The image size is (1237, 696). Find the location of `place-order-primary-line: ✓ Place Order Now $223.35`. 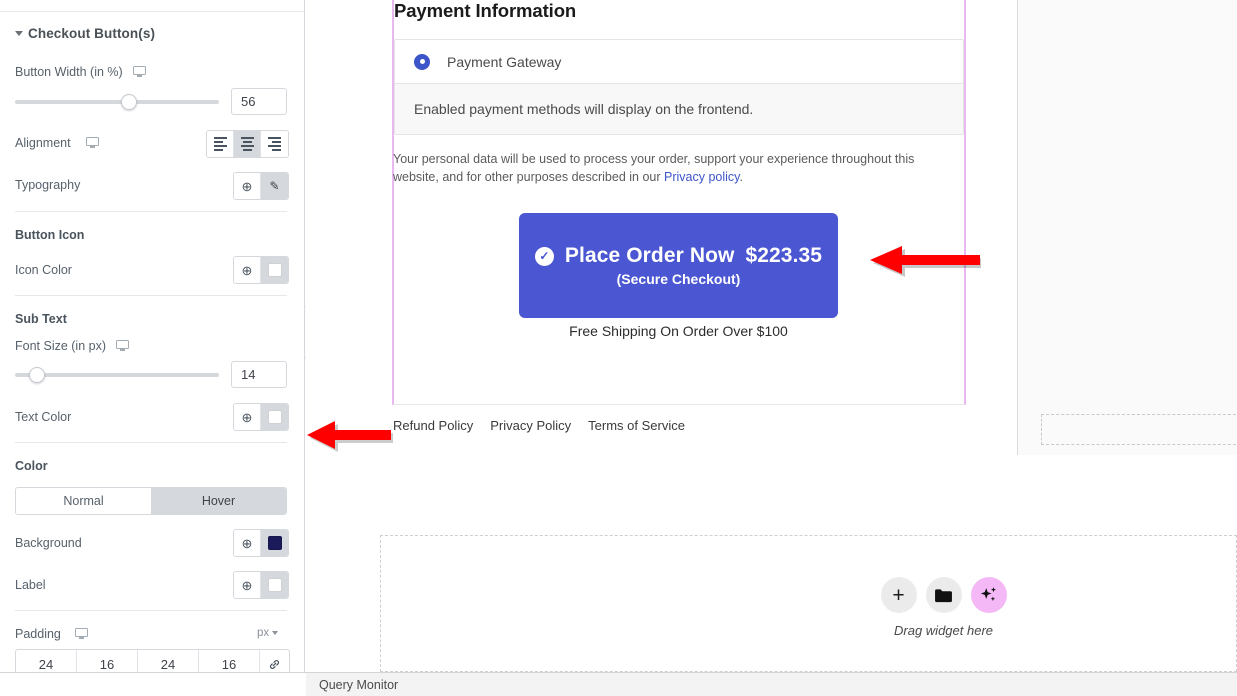

place-order-primary-line: ✓ Place Order Now $223.35 is located at coordinates (678, 256).